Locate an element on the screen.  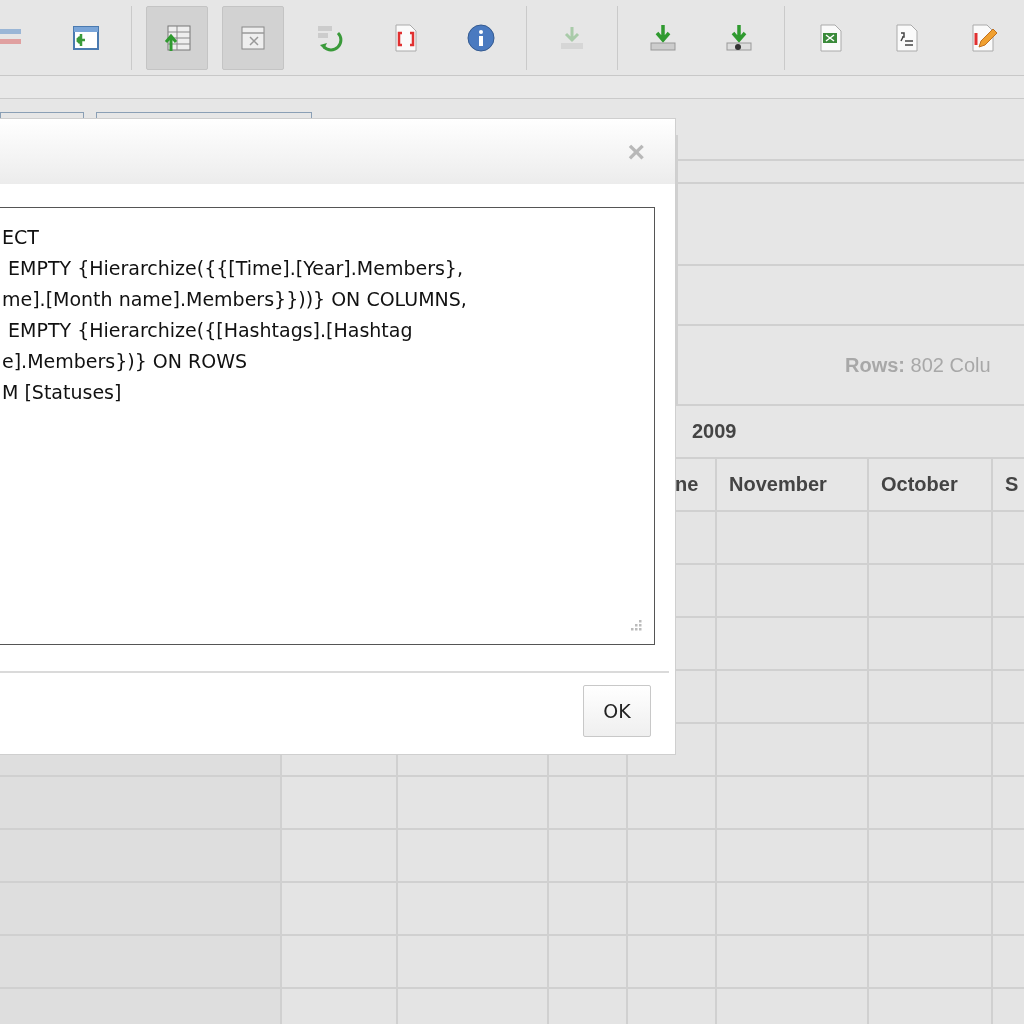
query-line: me].[Month name].Members}}))} ON COLUMNS, is located at coordinates (235, 299).